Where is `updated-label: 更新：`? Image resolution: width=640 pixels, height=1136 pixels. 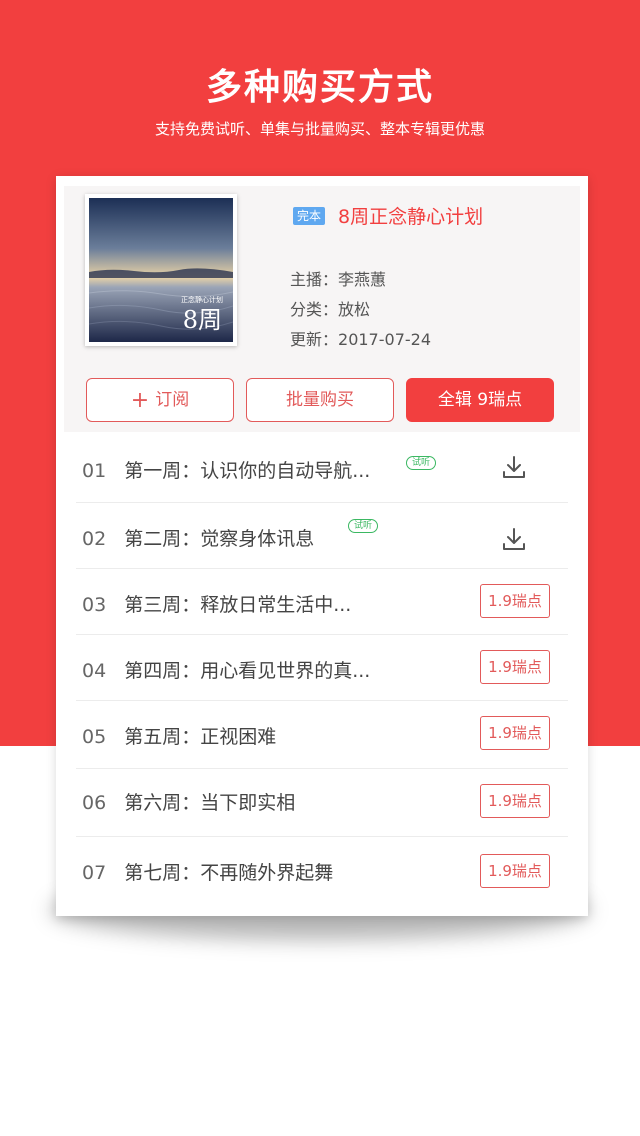
updated-label: 更新： is located at coordinates (314, 339).